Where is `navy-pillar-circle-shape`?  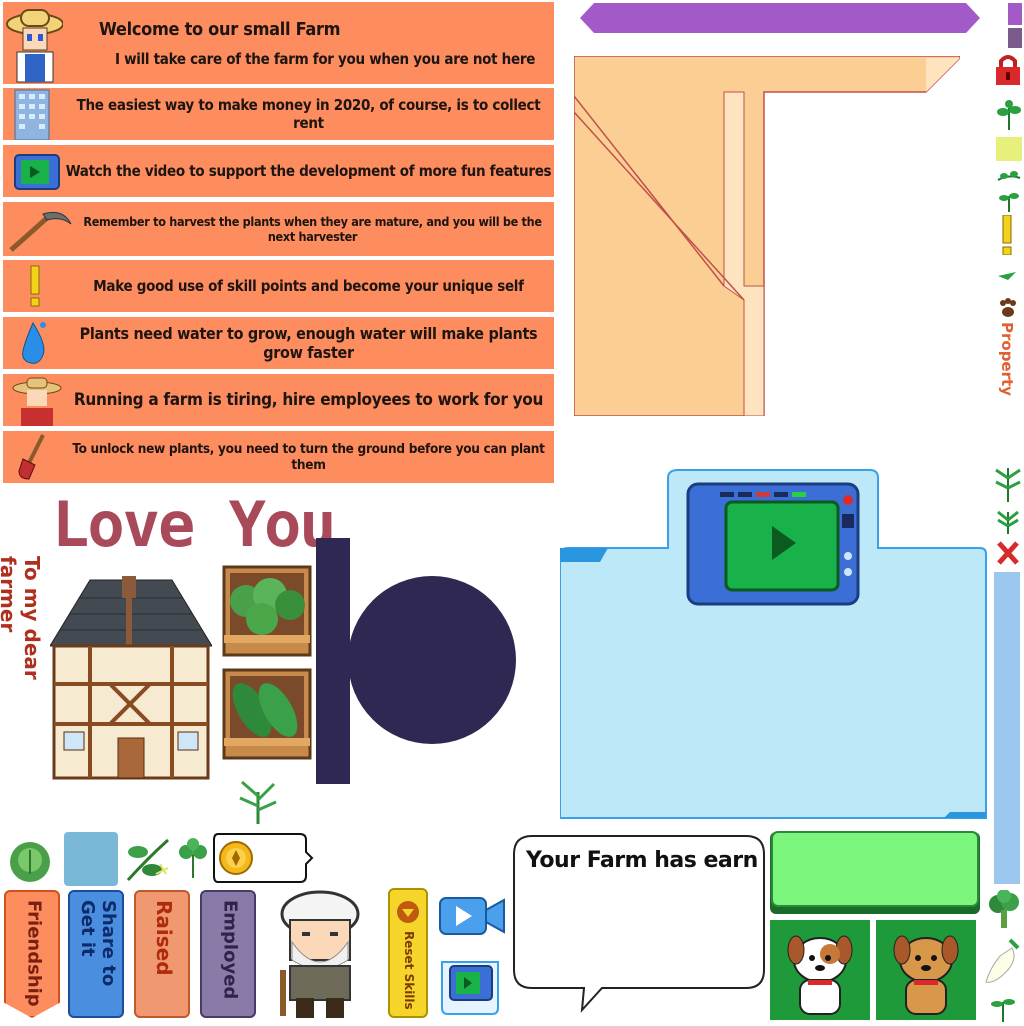
navy-pillar-circle-shape is located at coordinates (417, 661).